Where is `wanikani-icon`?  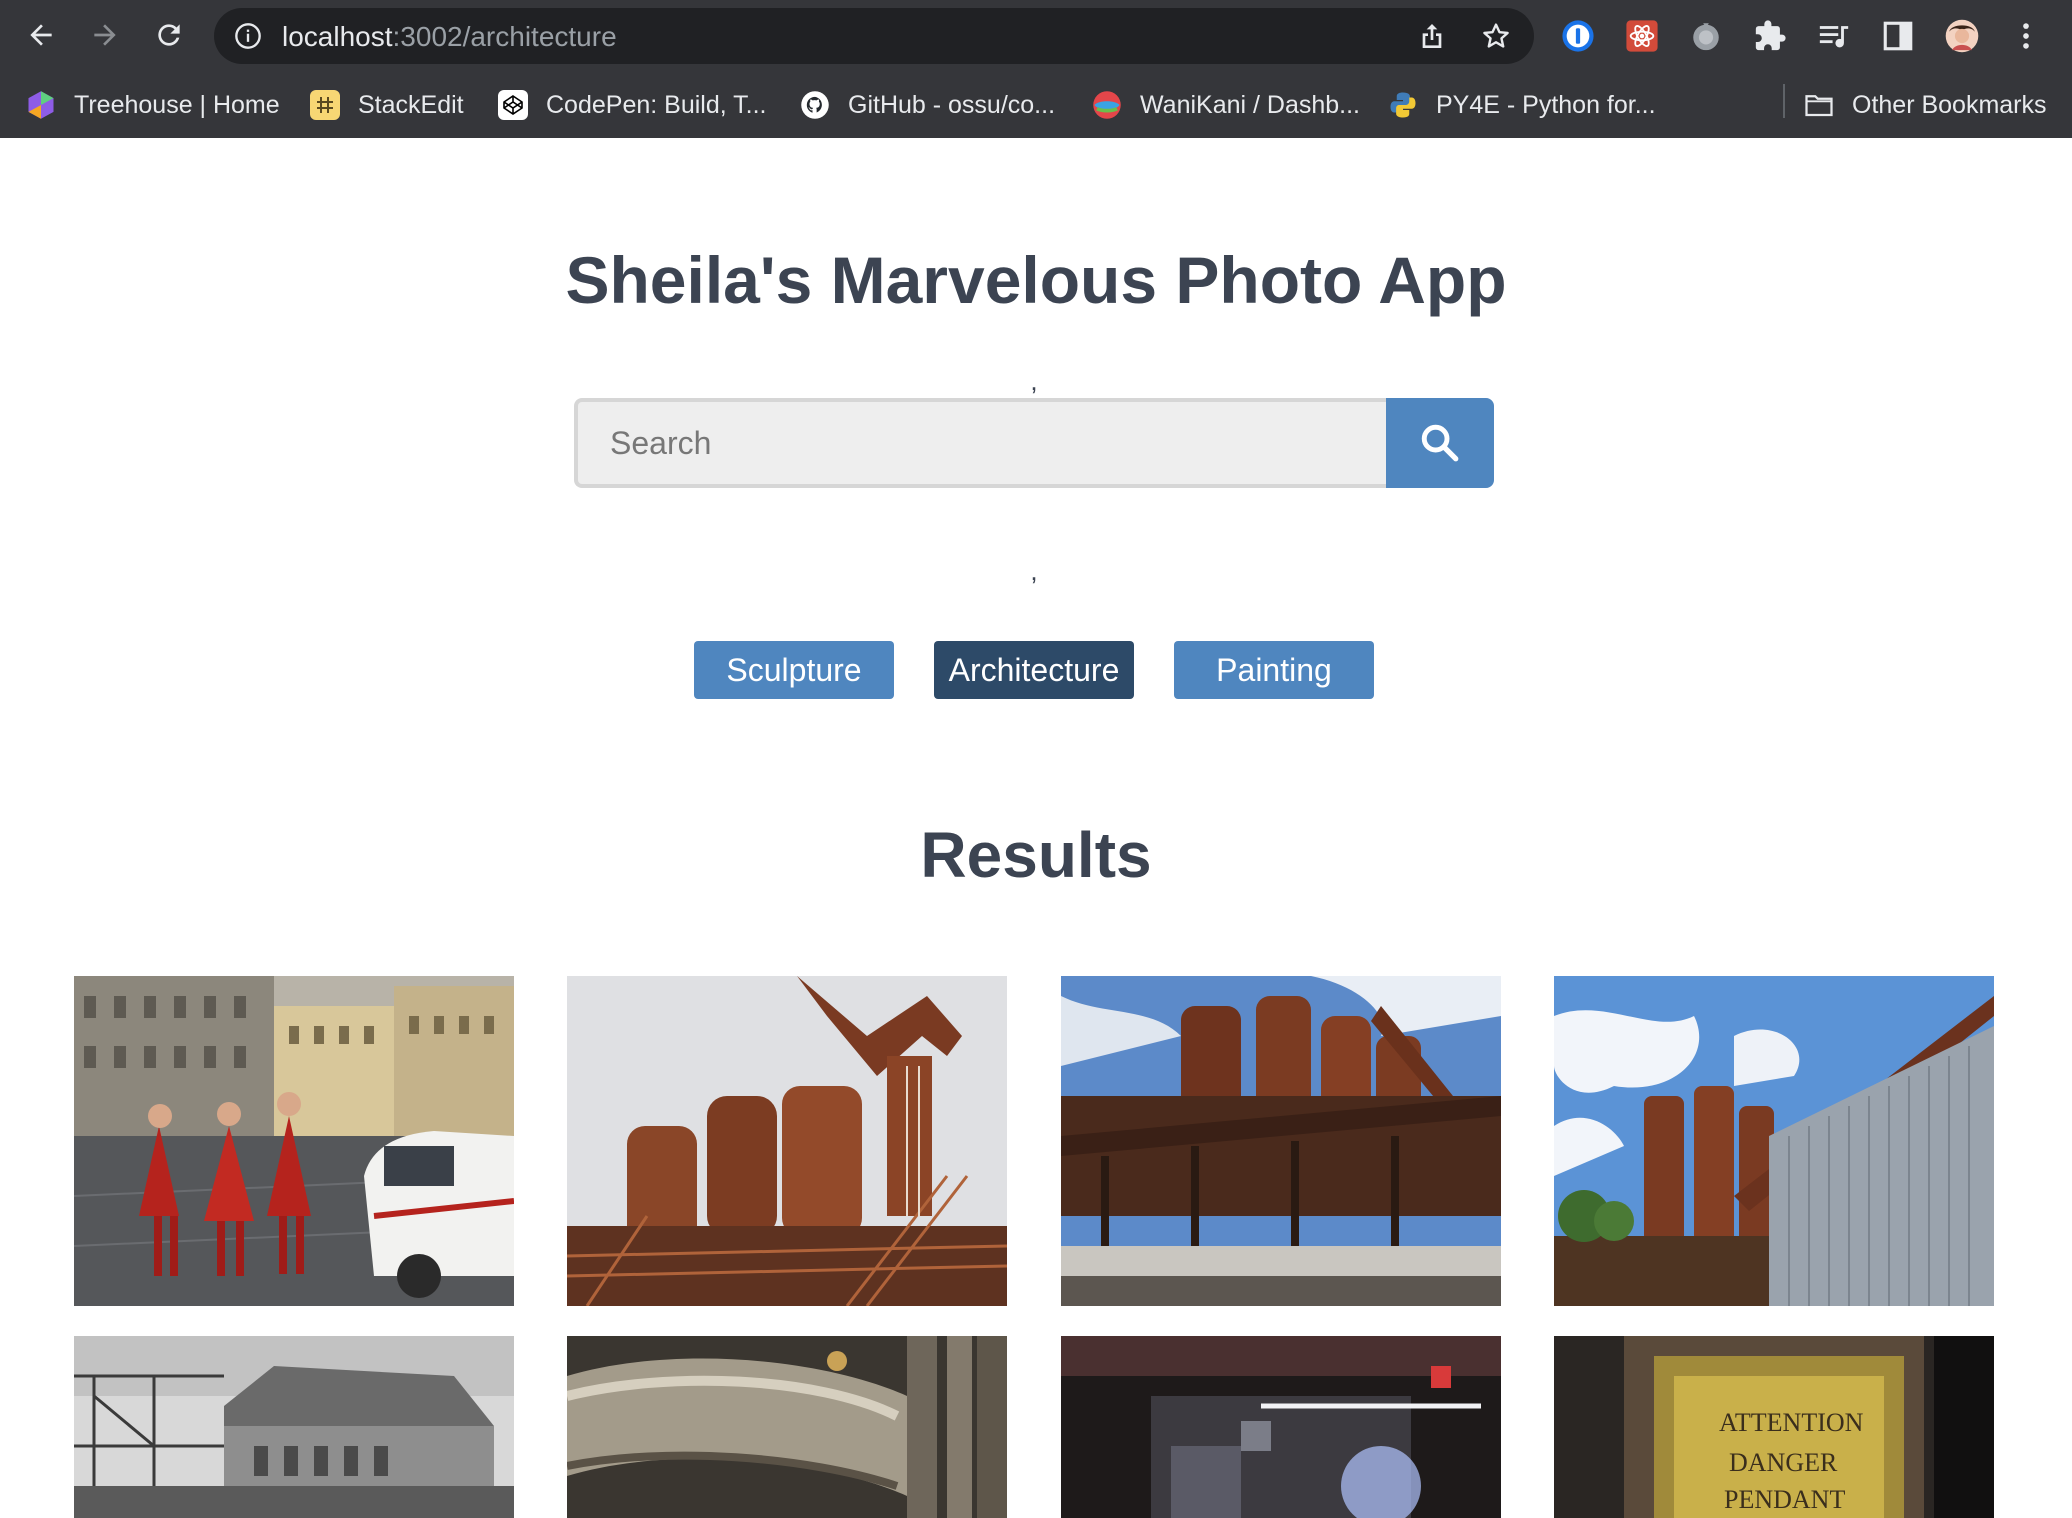
wanikani-icon is located at coordinates (1107, 105).